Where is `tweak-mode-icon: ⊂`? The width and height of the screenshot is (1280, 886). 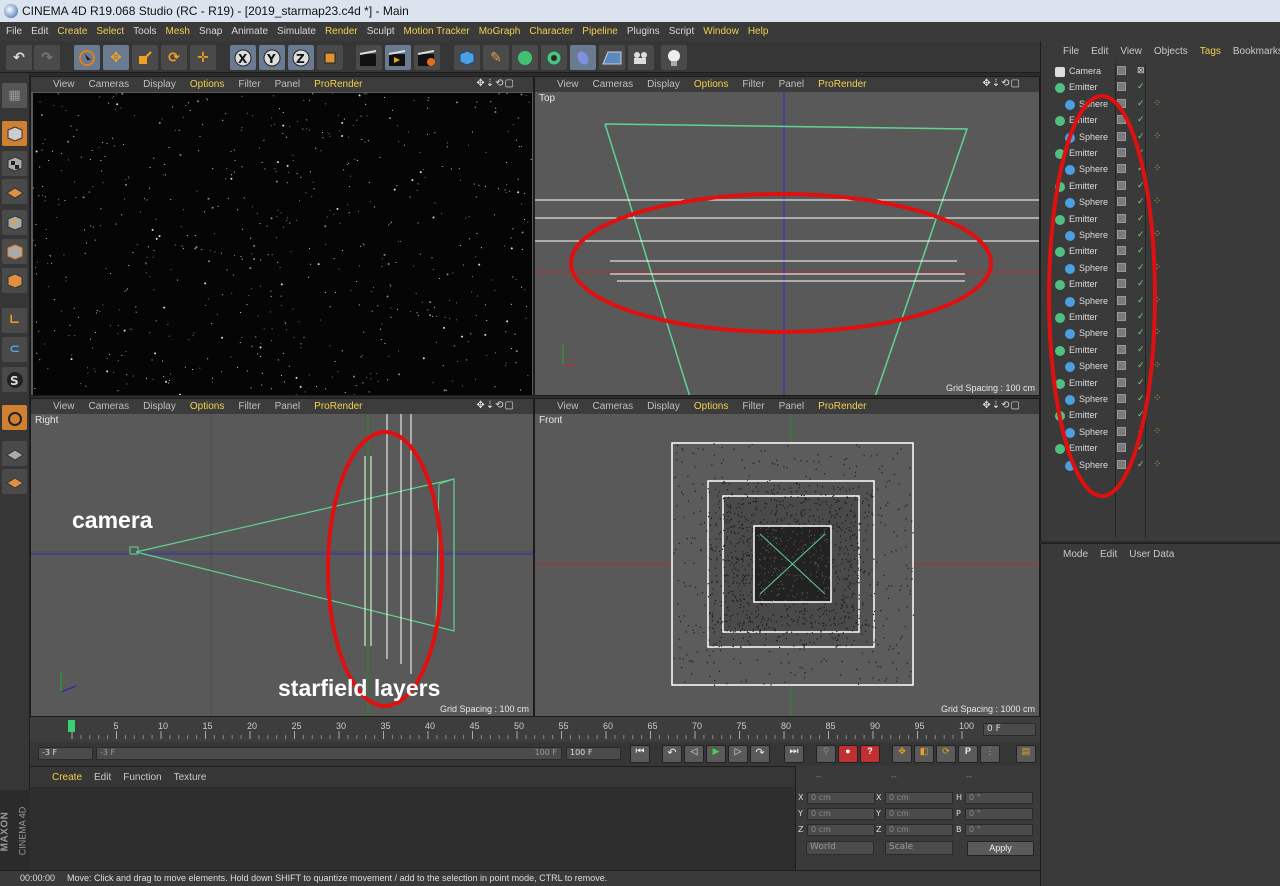 tweak-mode-icon: ⊂ is located at coordinates (14, 349).